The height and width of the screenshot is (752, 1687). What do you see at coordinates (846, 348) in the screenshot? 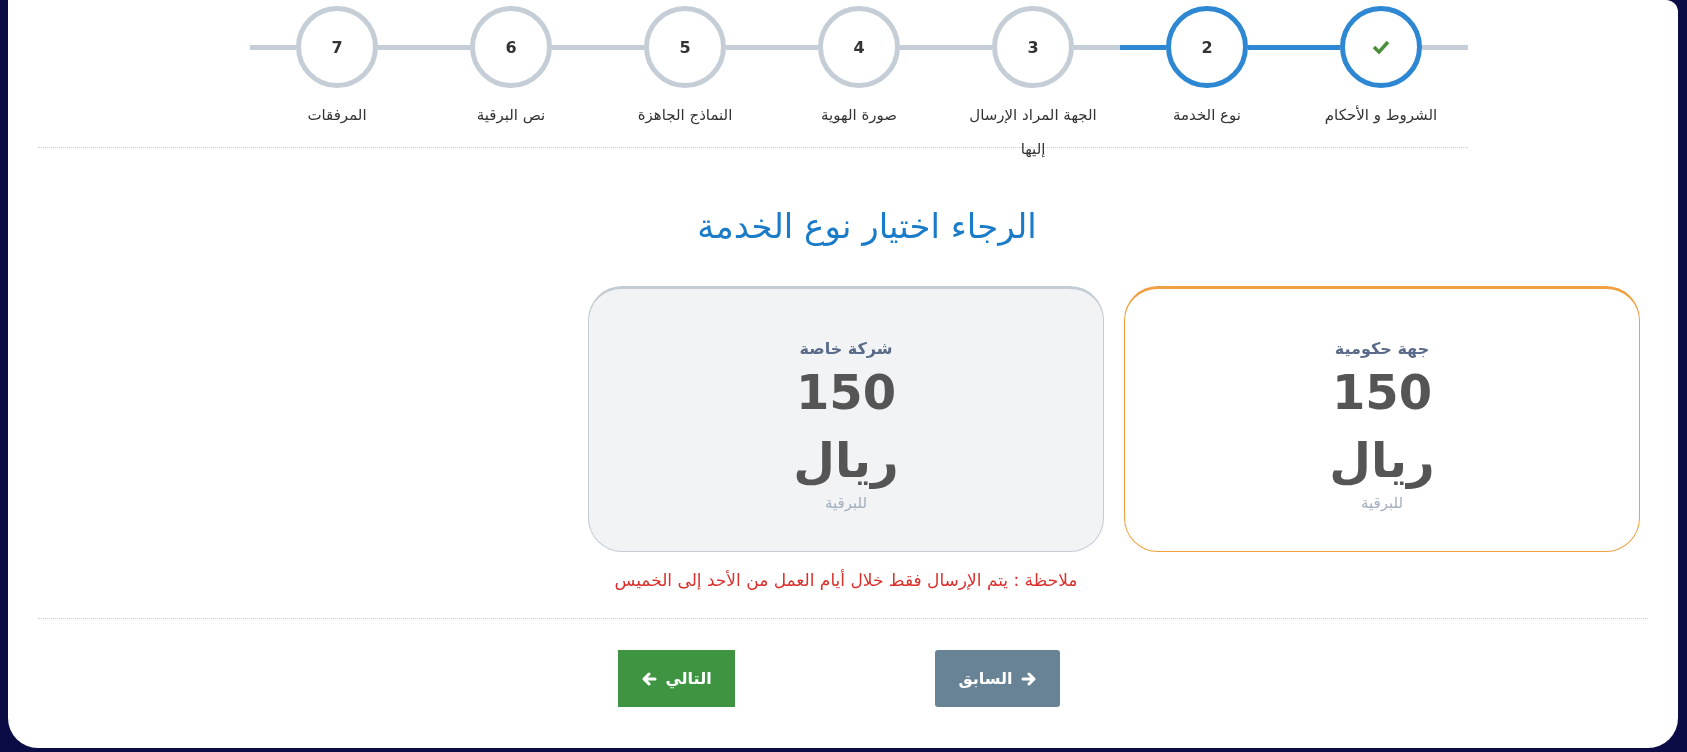
I see `option-title: شركة خاصة` at bounding box center [846, 348].